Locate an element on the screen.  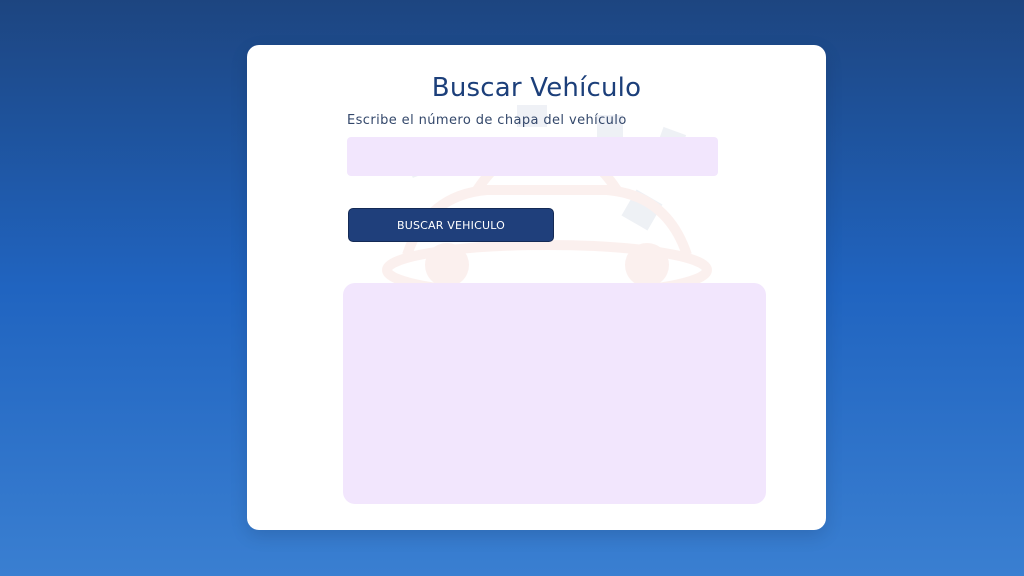
plate-number-input is located at coordinates (532, 156).